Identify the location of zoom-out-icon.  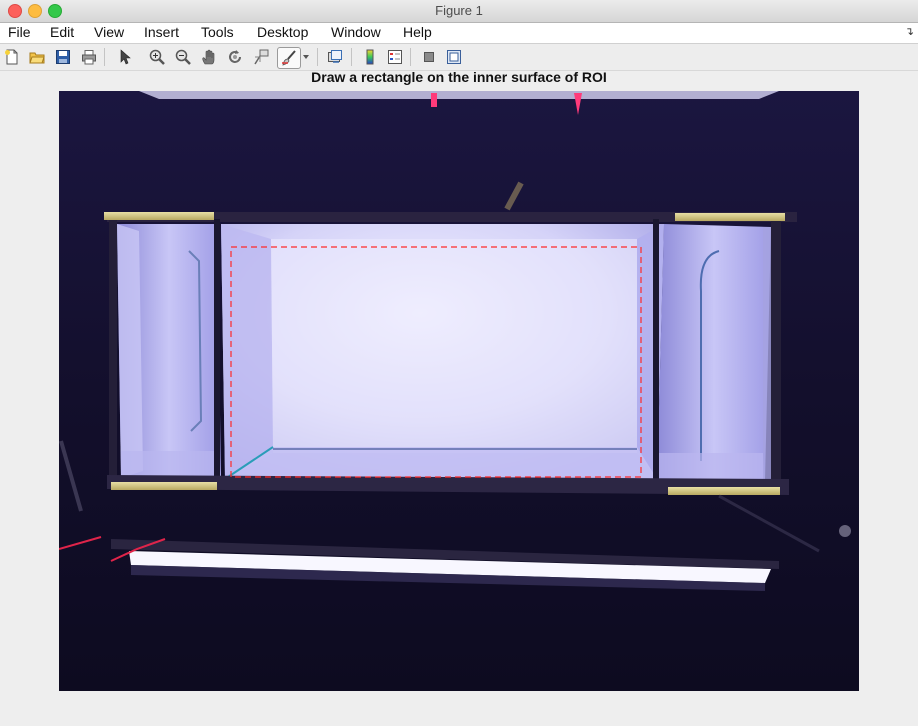
(183, 57).